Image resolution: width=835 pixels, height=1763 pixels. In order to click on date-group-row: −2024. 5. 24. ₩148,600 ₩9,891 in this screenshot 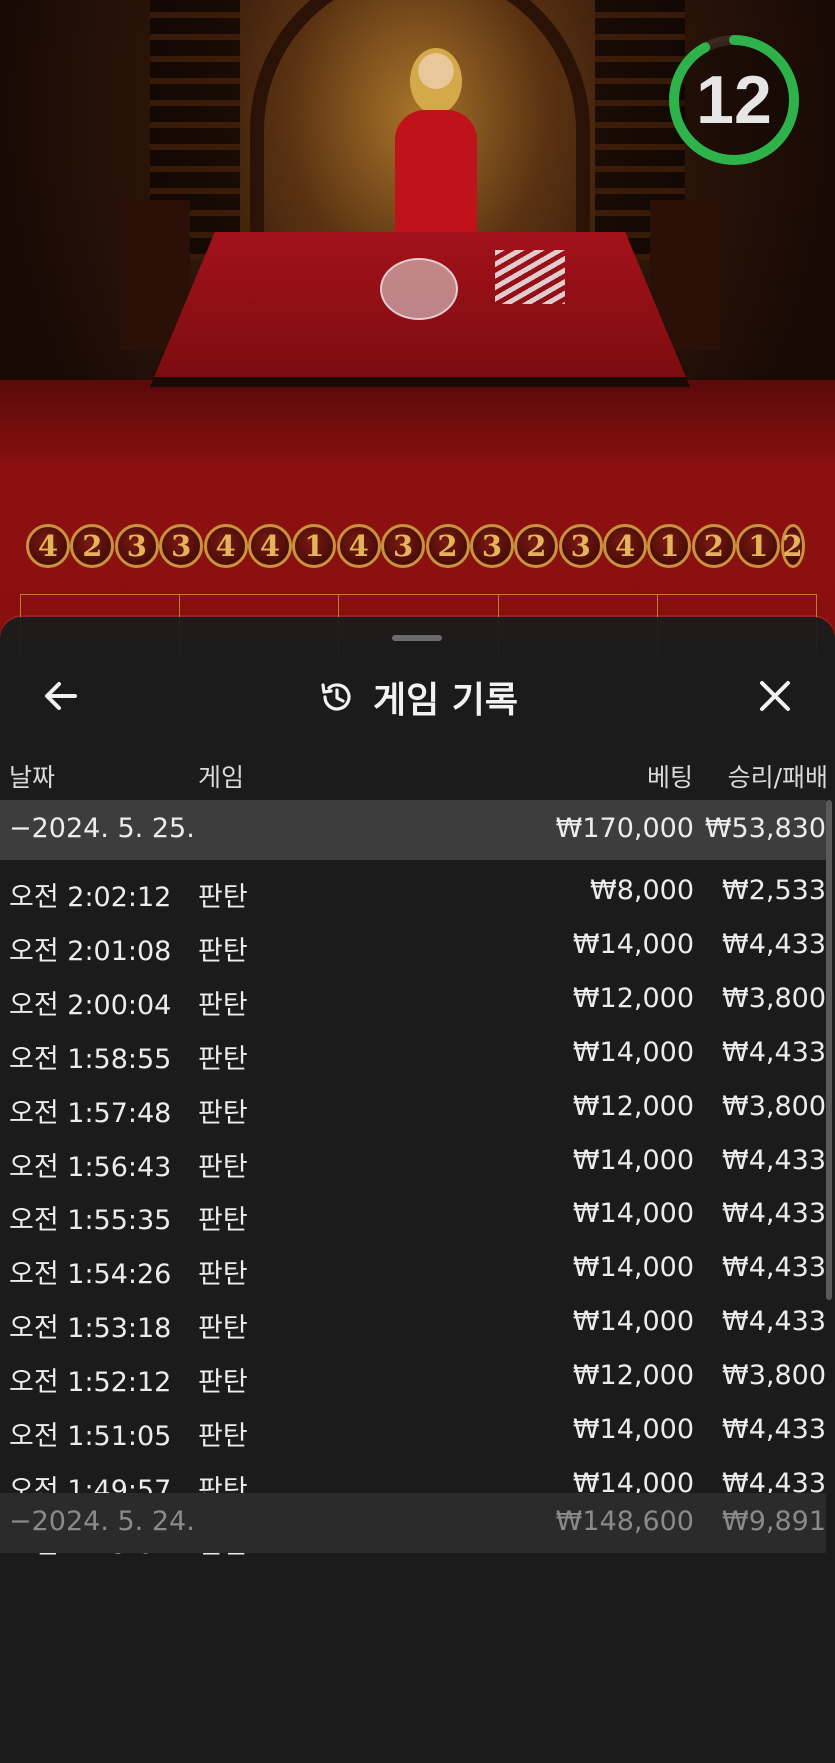, I will do `click(413, 1523)`.